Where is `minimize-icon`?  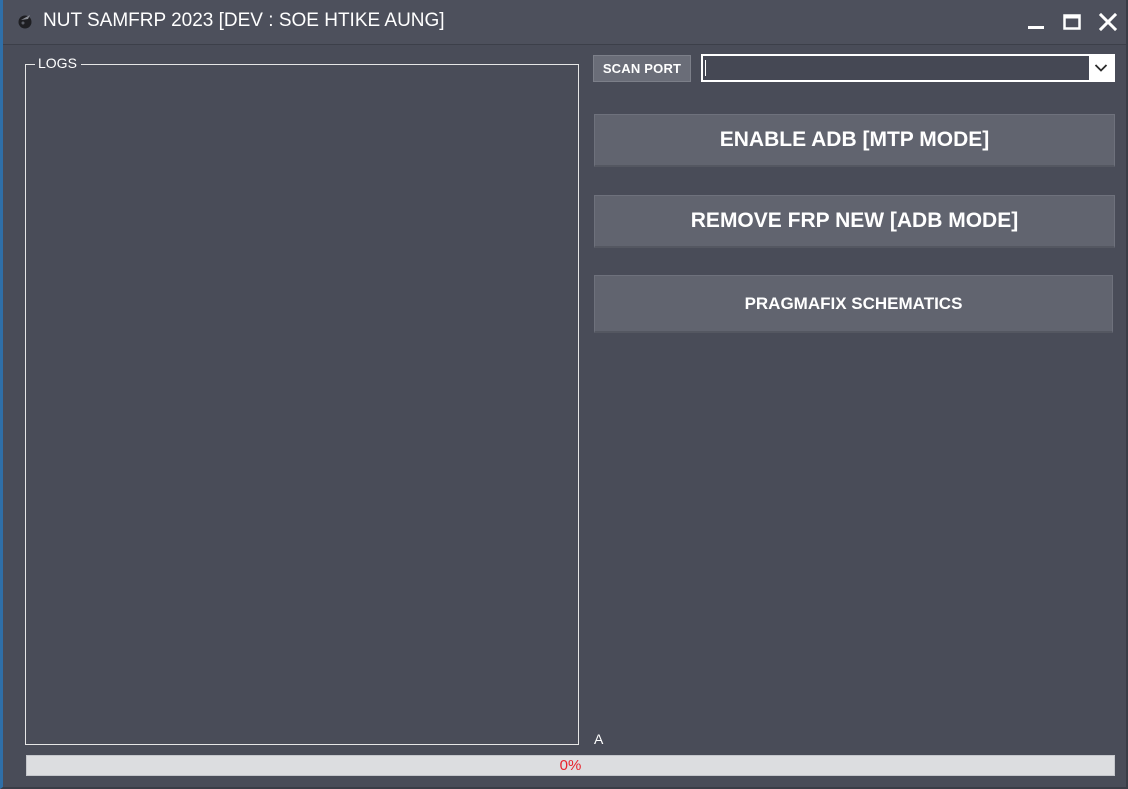
minimize-icon is located at coordinates (1036, 27).